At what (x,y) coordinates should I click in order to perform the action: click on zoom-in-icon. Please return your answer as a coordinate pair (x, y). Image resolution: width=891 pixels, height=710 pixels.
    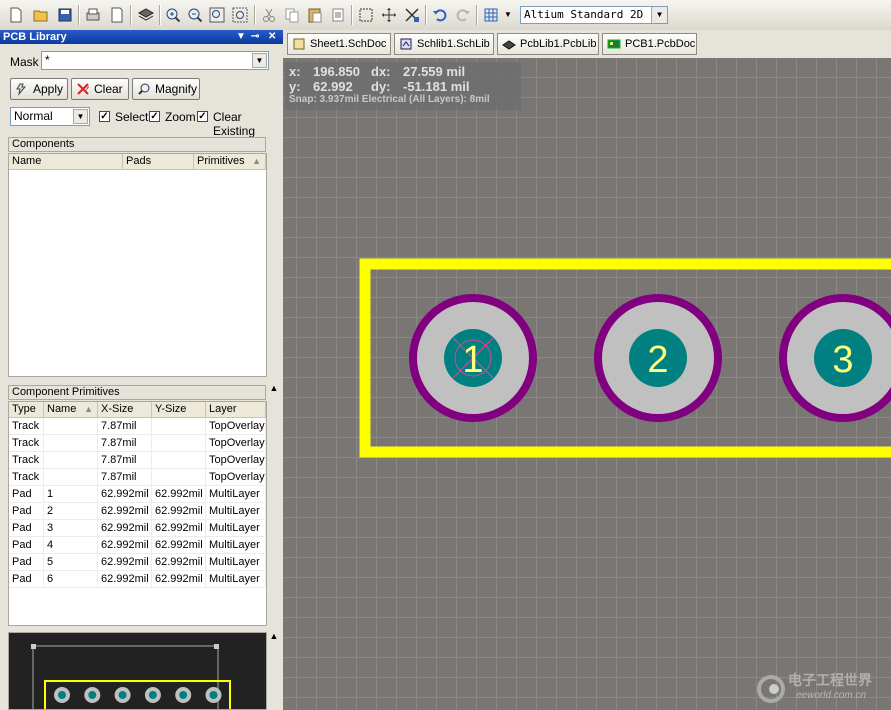
    Looking at the image, I should click on (173, 15).